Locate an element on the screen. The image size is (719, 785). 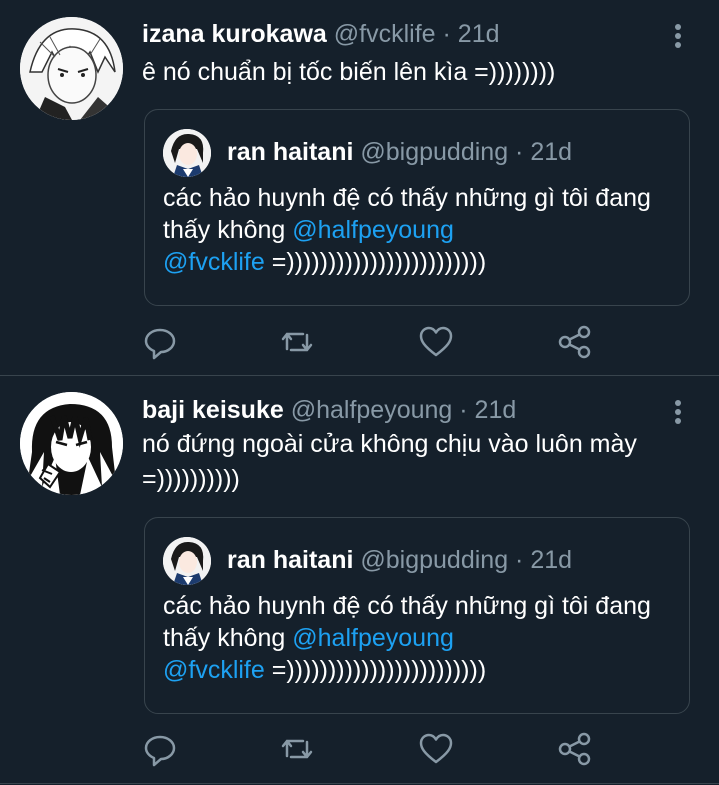
avatar-baji is located at coordinates (71, 443).